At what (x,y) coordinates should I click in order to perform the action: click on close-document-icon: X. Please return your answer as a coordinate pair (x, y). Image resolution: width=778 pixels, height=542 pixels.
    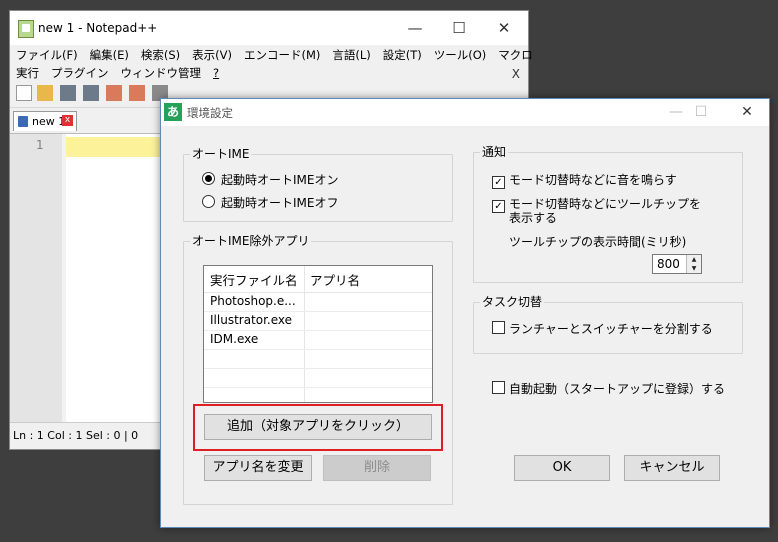
    Looking at the image, I should click on (516, 74).